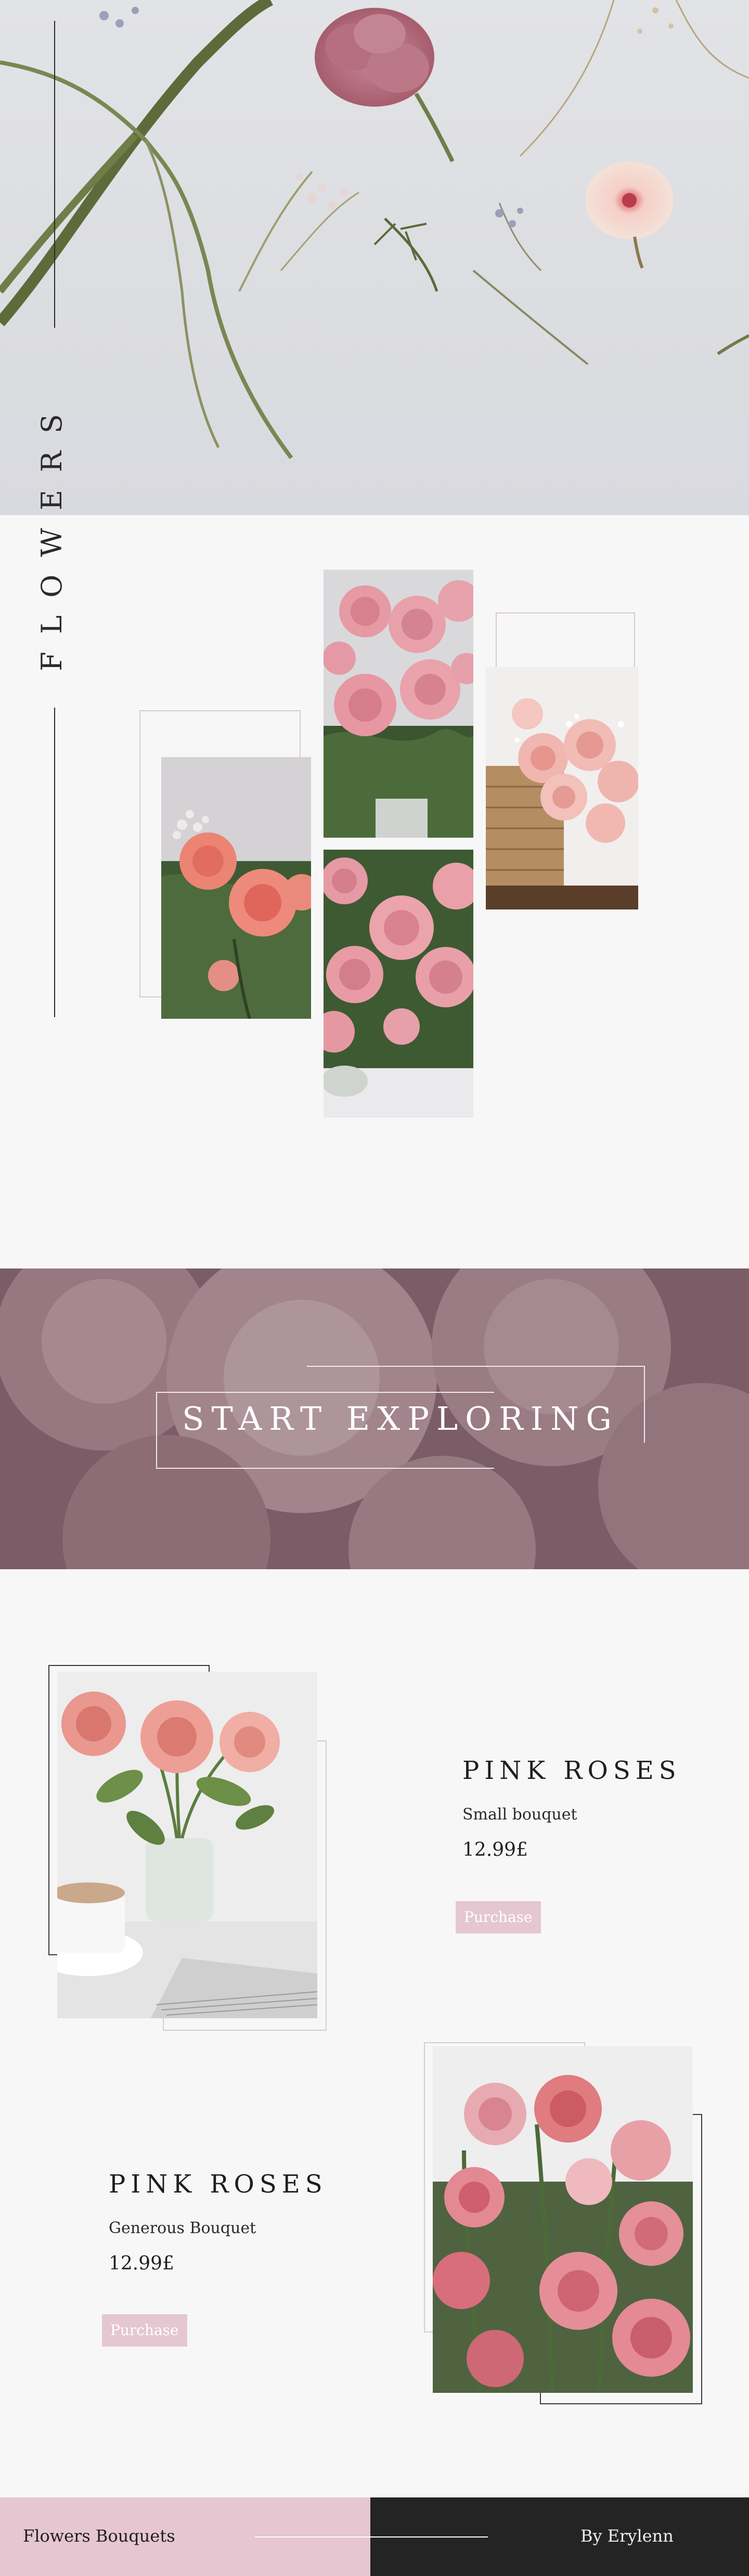 Image resolution: width=749 pixels, height=2576 pixels. I want to click on product-2-name: PINK ROSES, so click(218, 2184).